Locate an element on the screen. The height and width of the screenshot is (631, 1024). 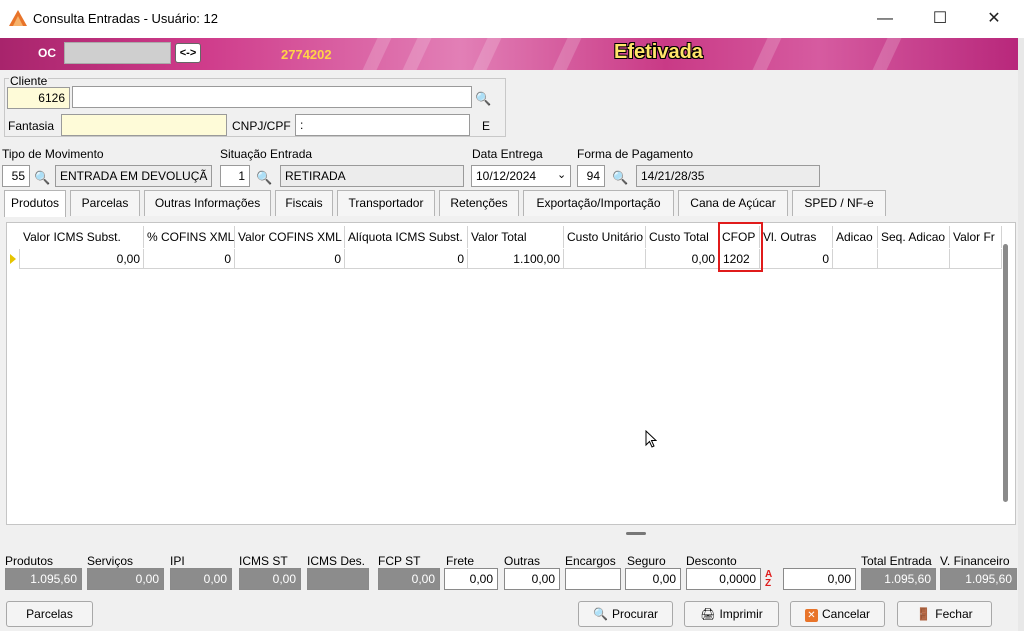
fcp-st-total: 0,00 is located at coordinates (409, 579).